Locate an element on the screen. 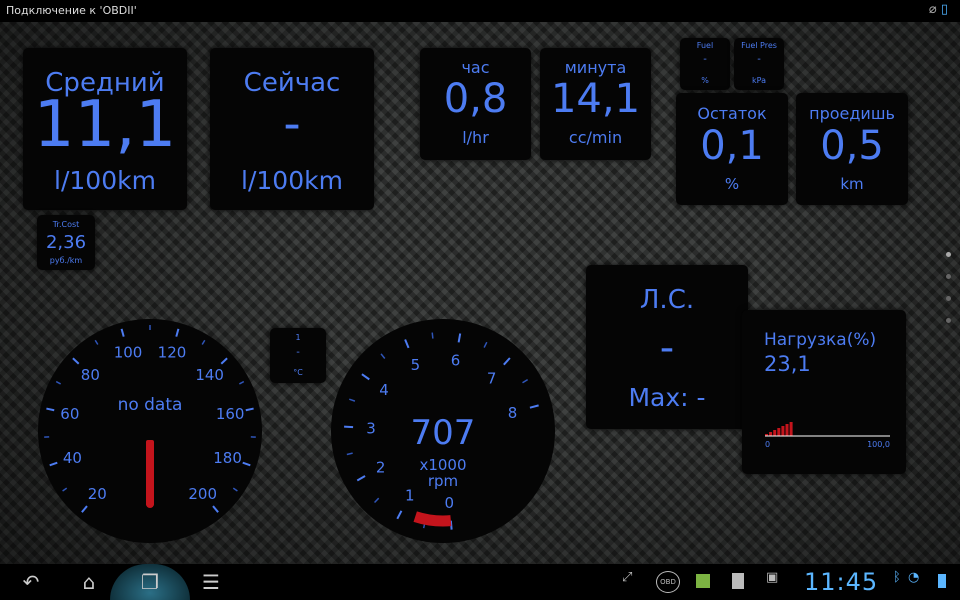  now-value: - is located at coordinates (292, 124).